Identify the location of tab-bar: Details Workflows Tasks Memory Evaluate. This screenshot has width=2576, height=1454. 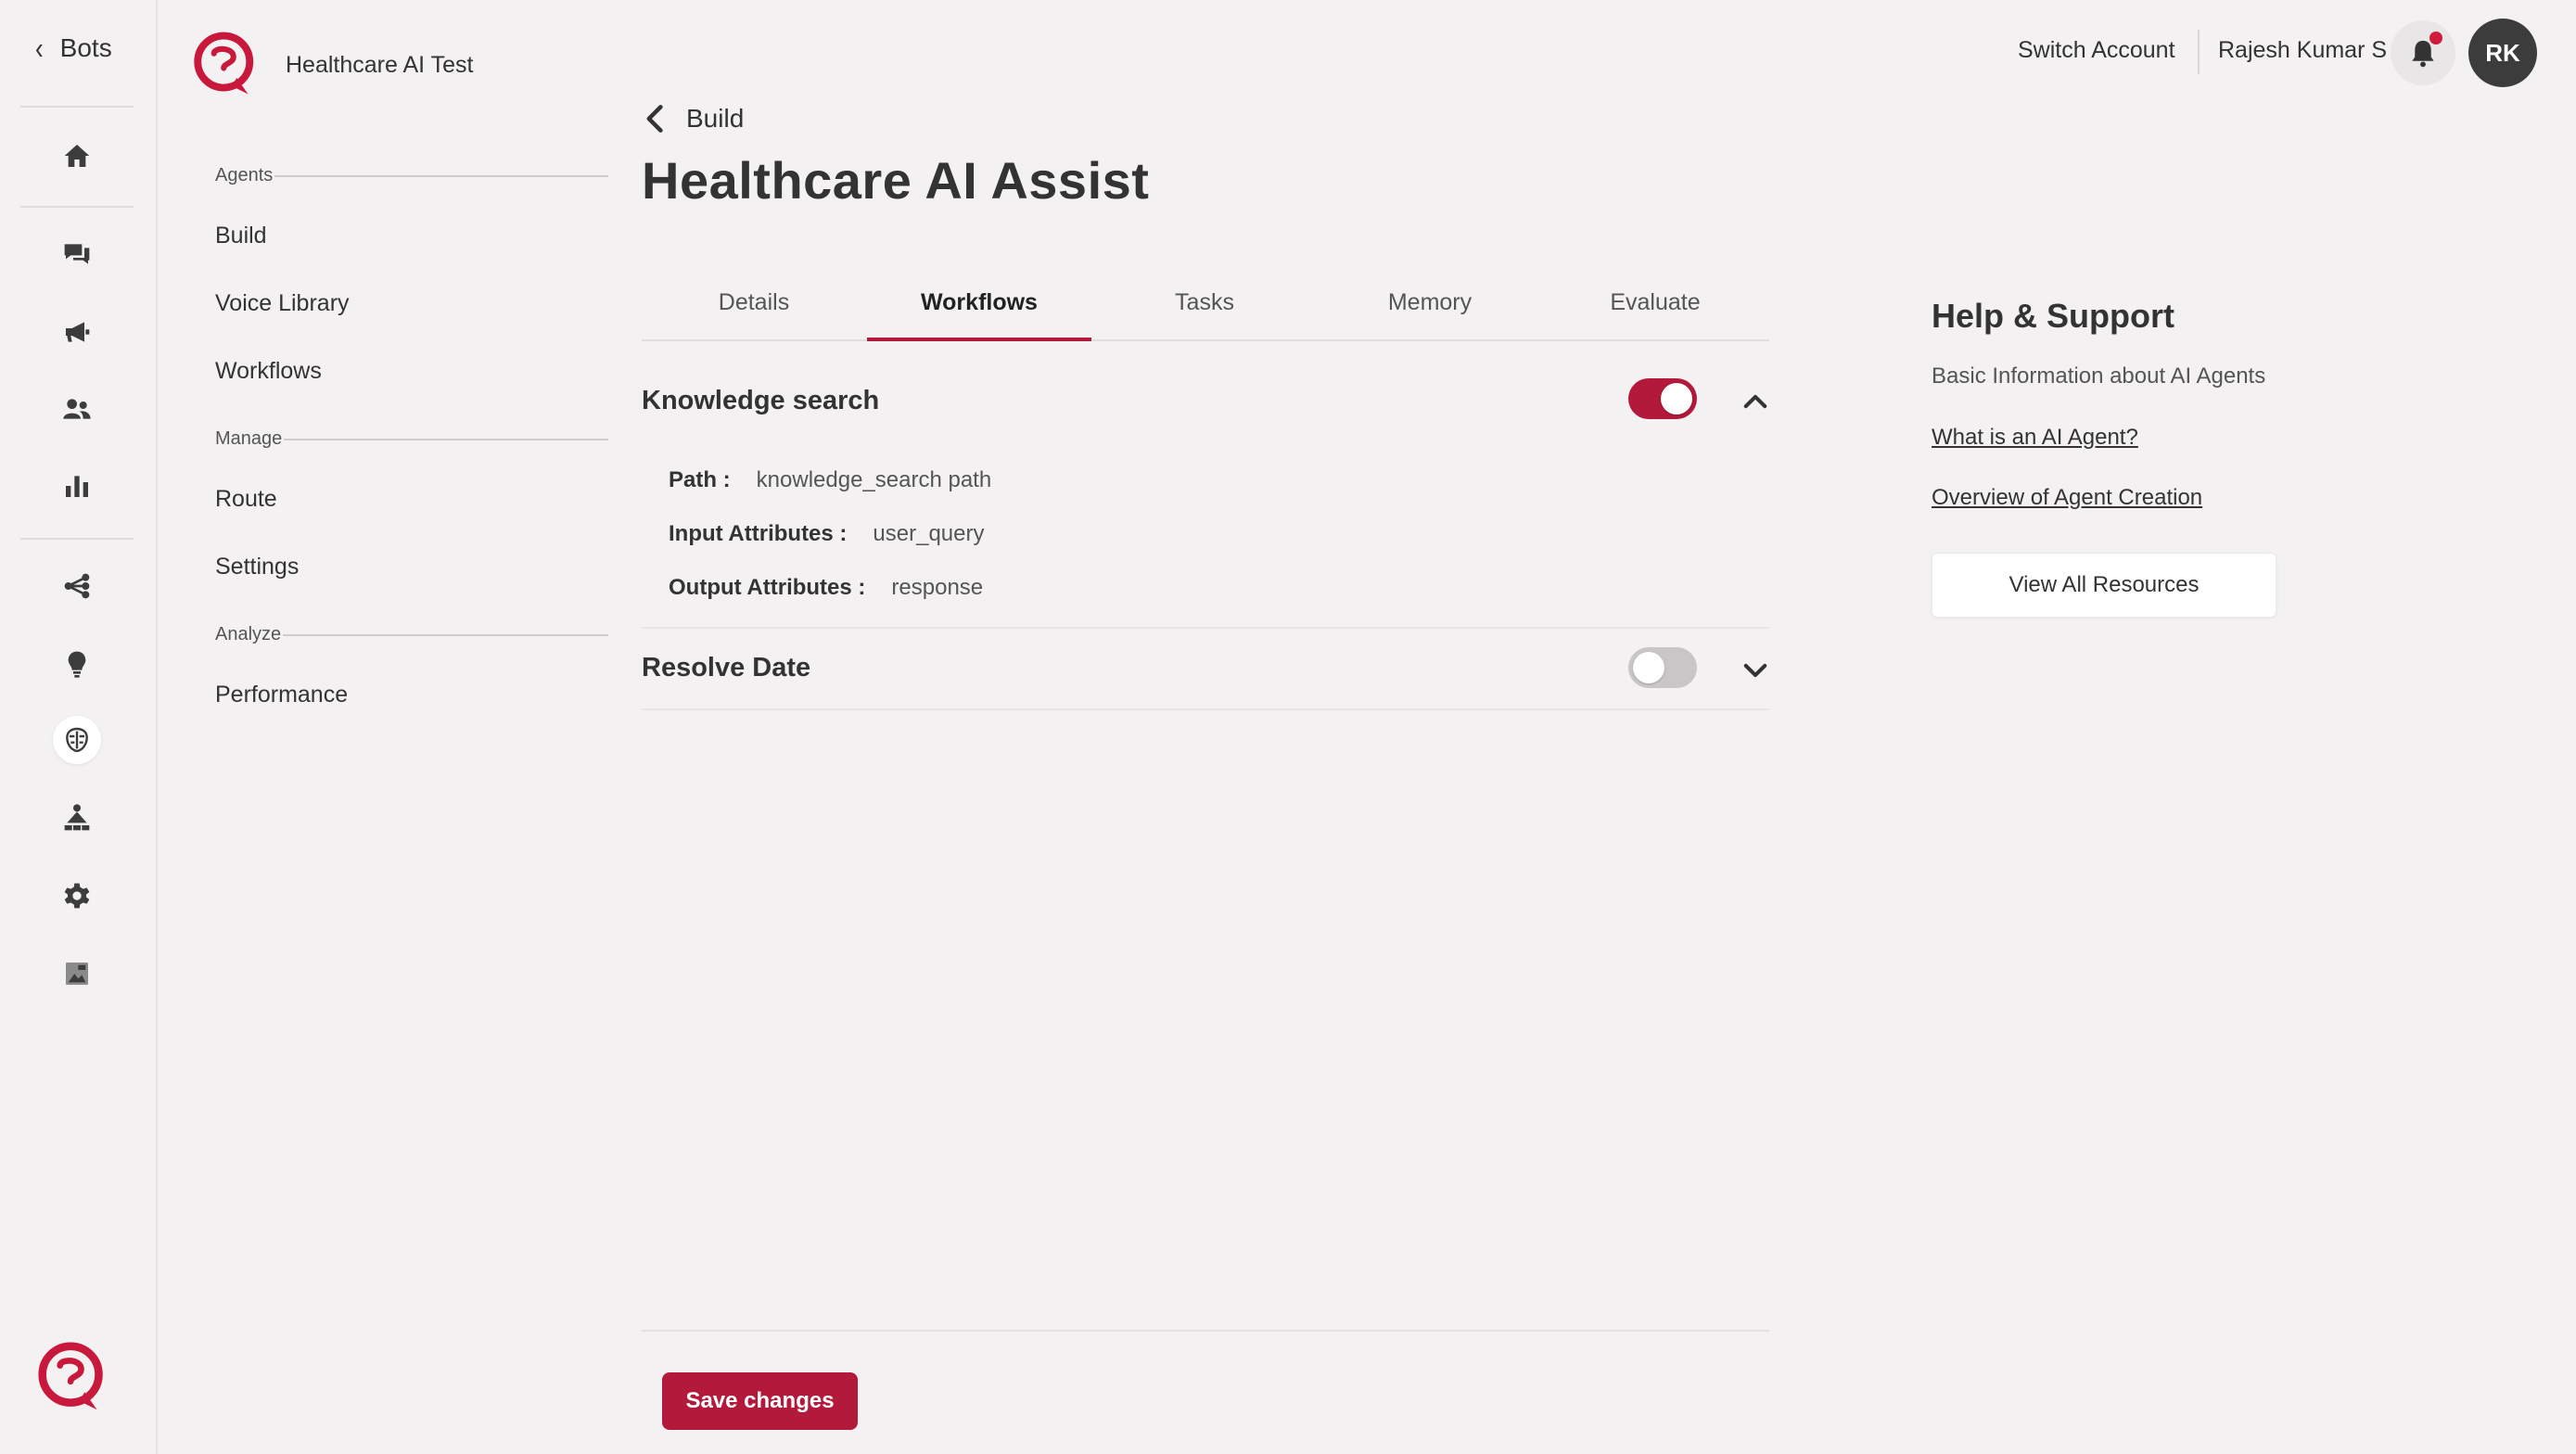
(1205, 309).